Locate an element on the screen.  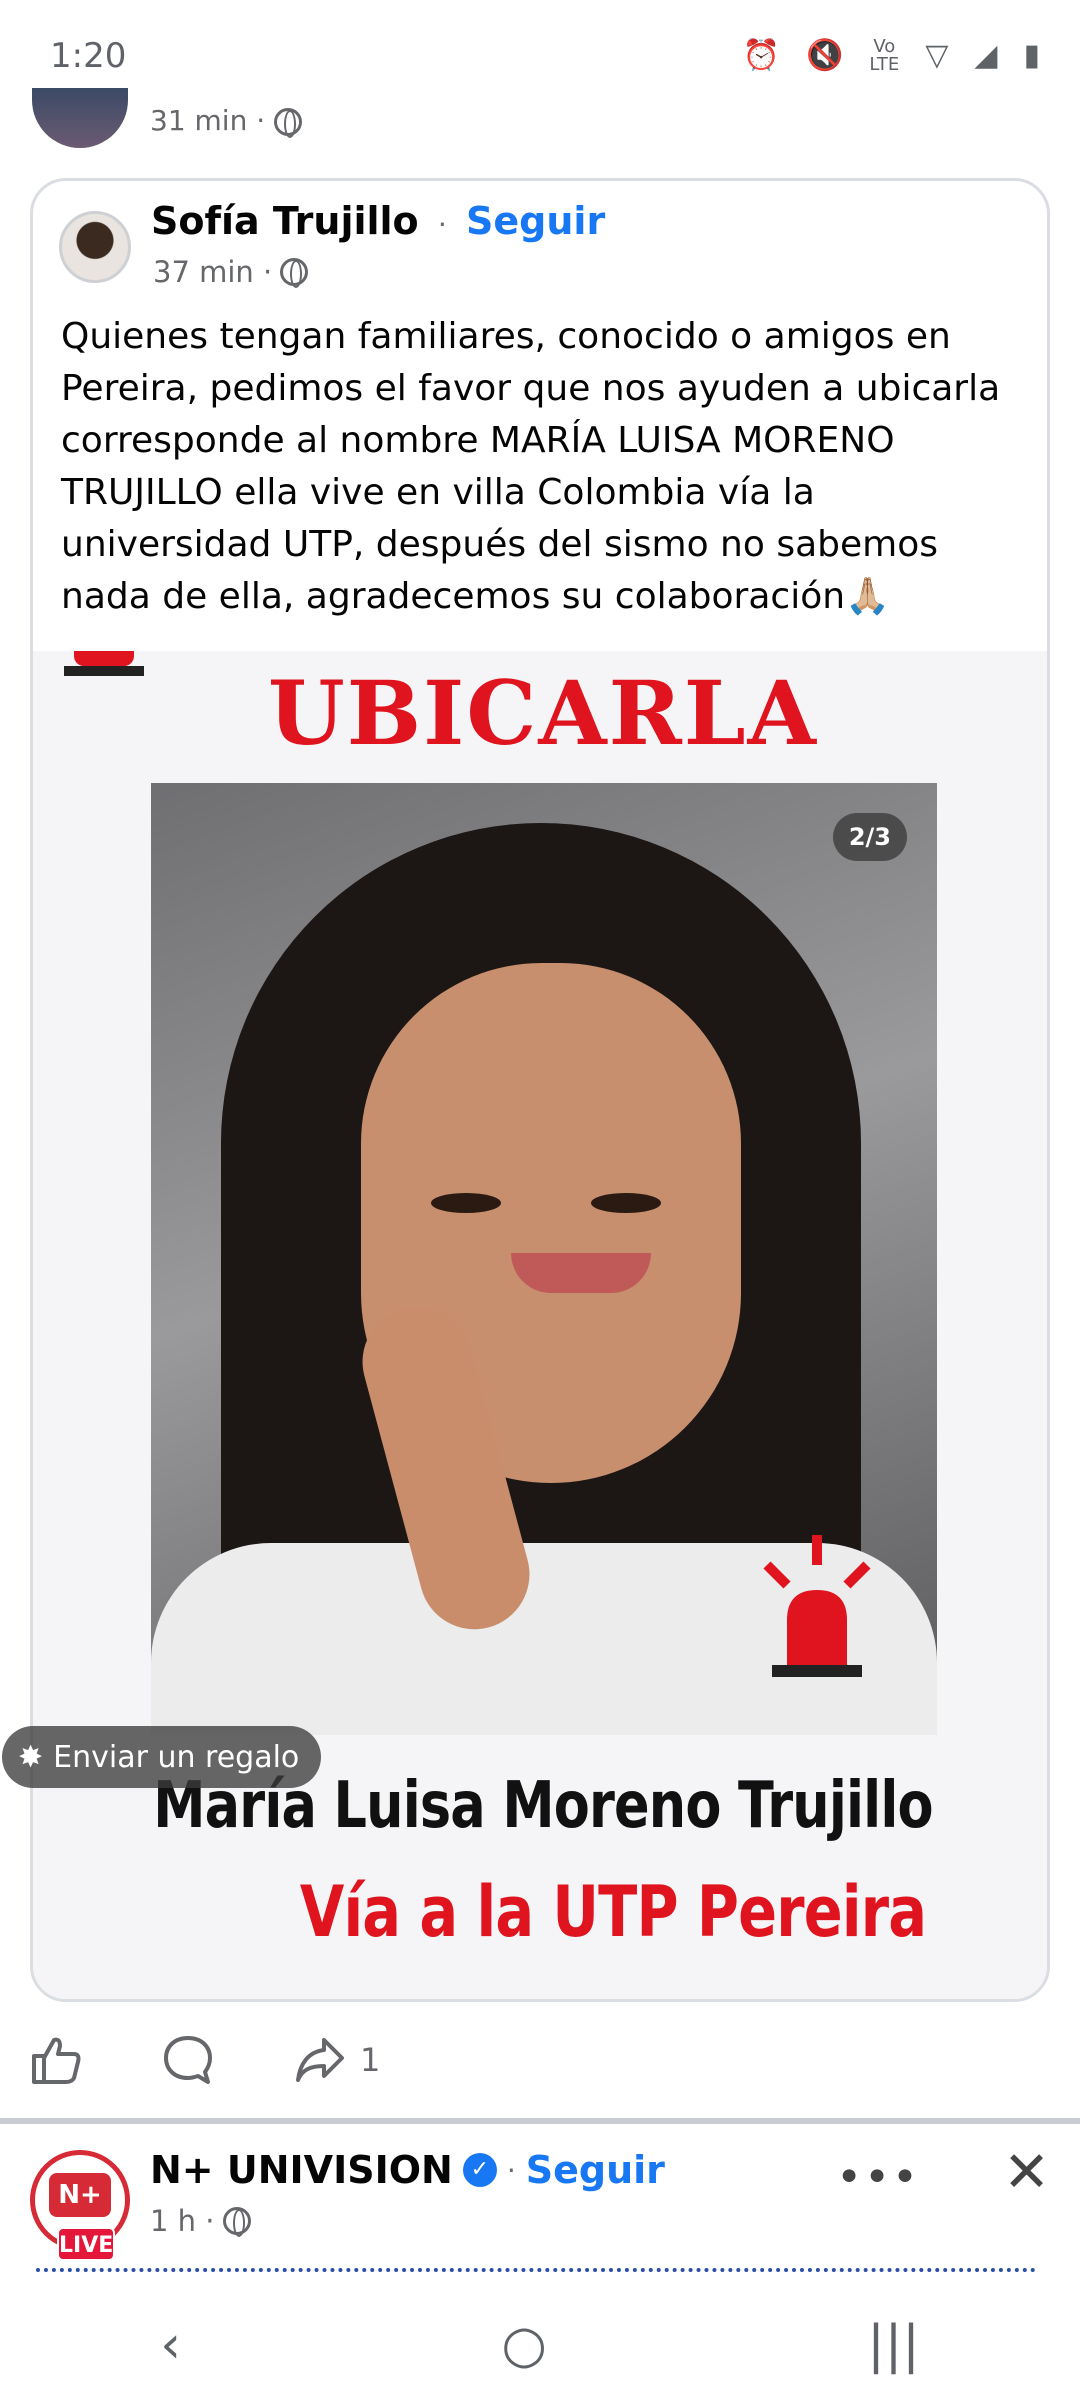
previous-post-time: 31 min · is located at coordinates (226, 121).